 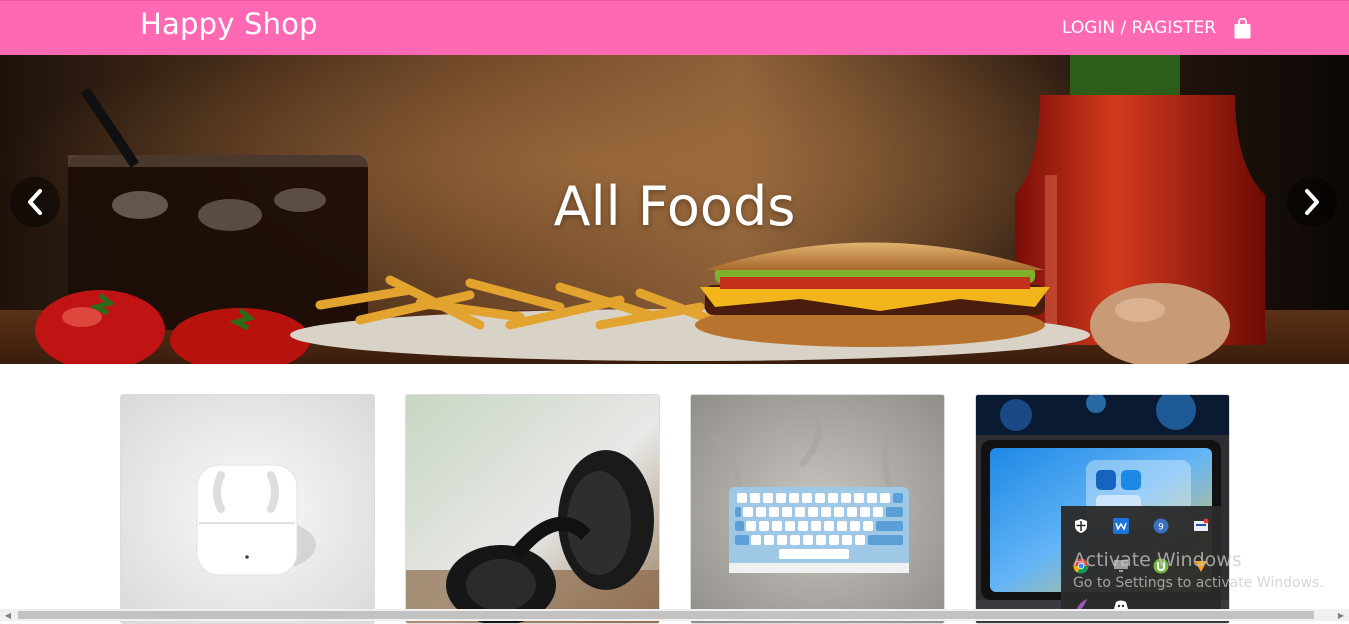 I want to click on monitor-icon, so click(x=1121, y=566).